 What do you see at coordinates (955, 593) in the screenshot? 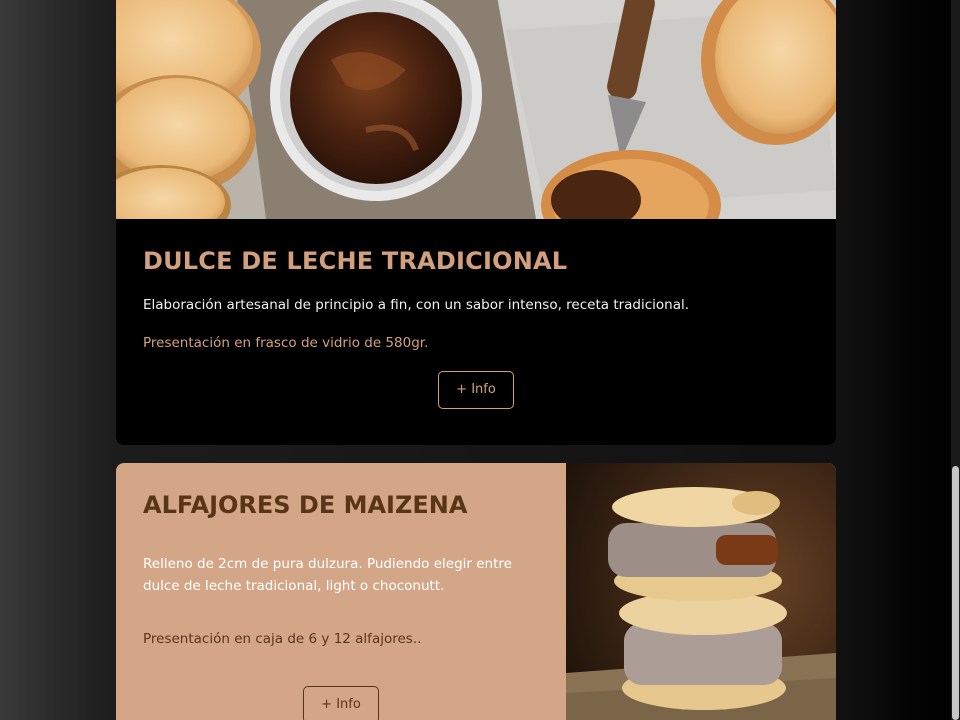
I see `scrollbar-thumb` at bounding box center [955, 593].